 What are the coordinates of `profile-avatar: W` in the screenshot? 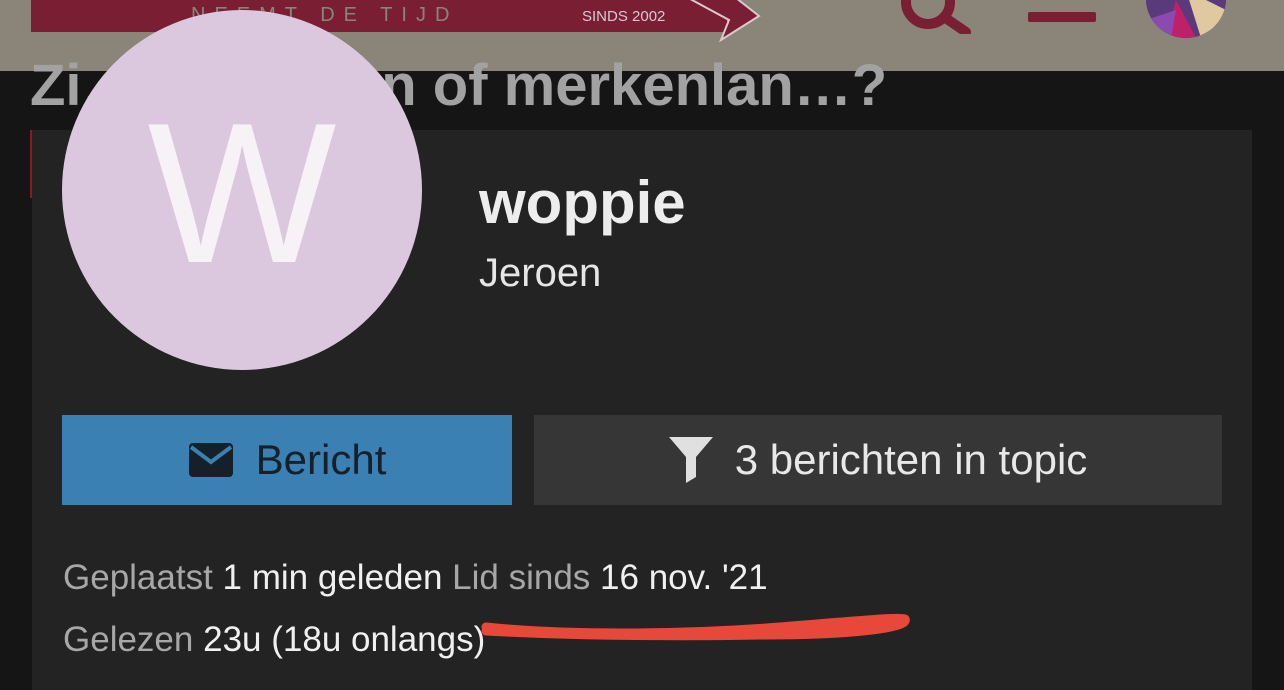 It's located at (242, 190).